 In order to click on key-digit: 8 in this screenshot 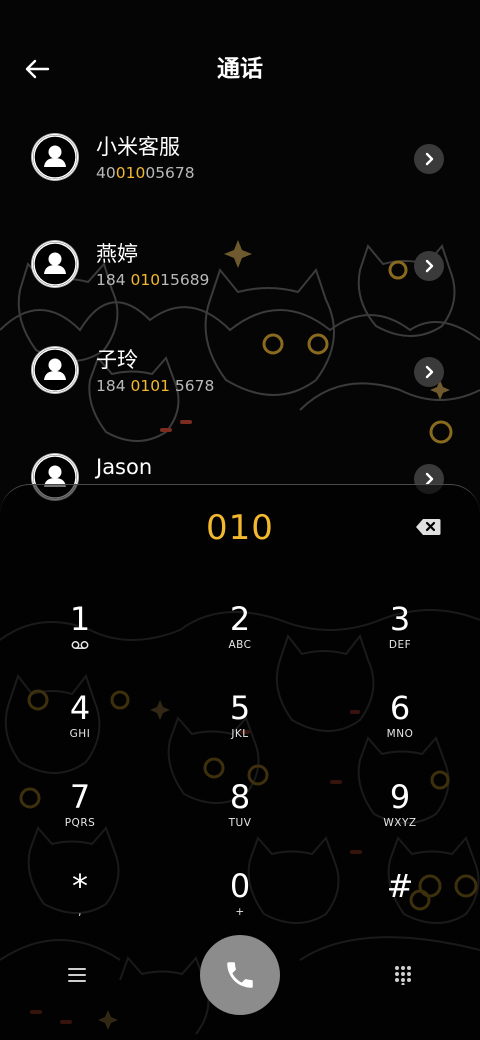, I will do `click(240, 797)`.